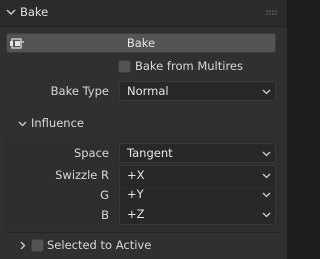  I want to click on divider, so click(143, 232).